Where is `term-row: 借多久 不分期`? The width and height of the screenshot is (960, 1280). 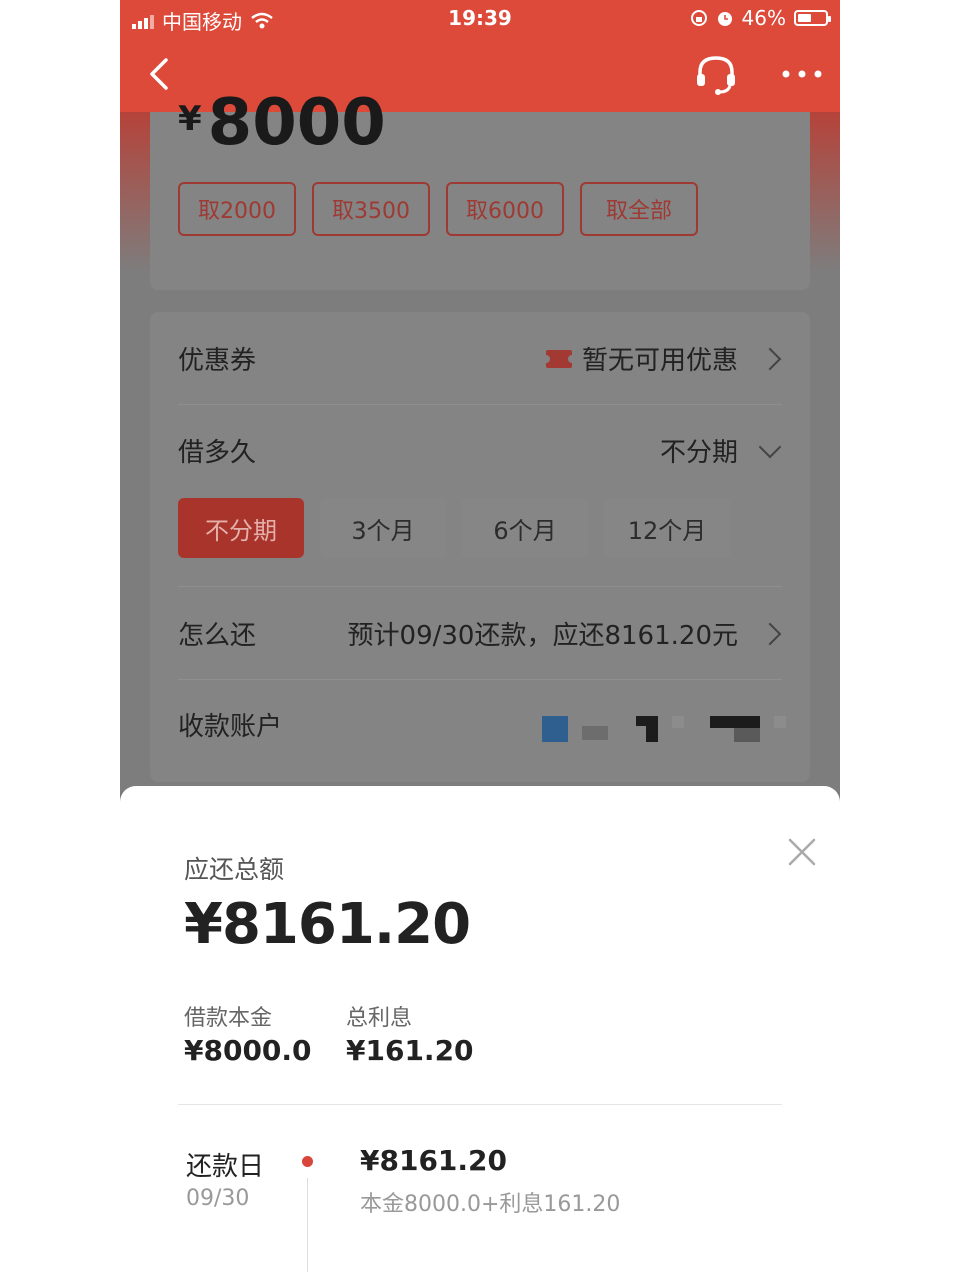 term-row: 借多久 不分期 is located at coordinates (480, 450).